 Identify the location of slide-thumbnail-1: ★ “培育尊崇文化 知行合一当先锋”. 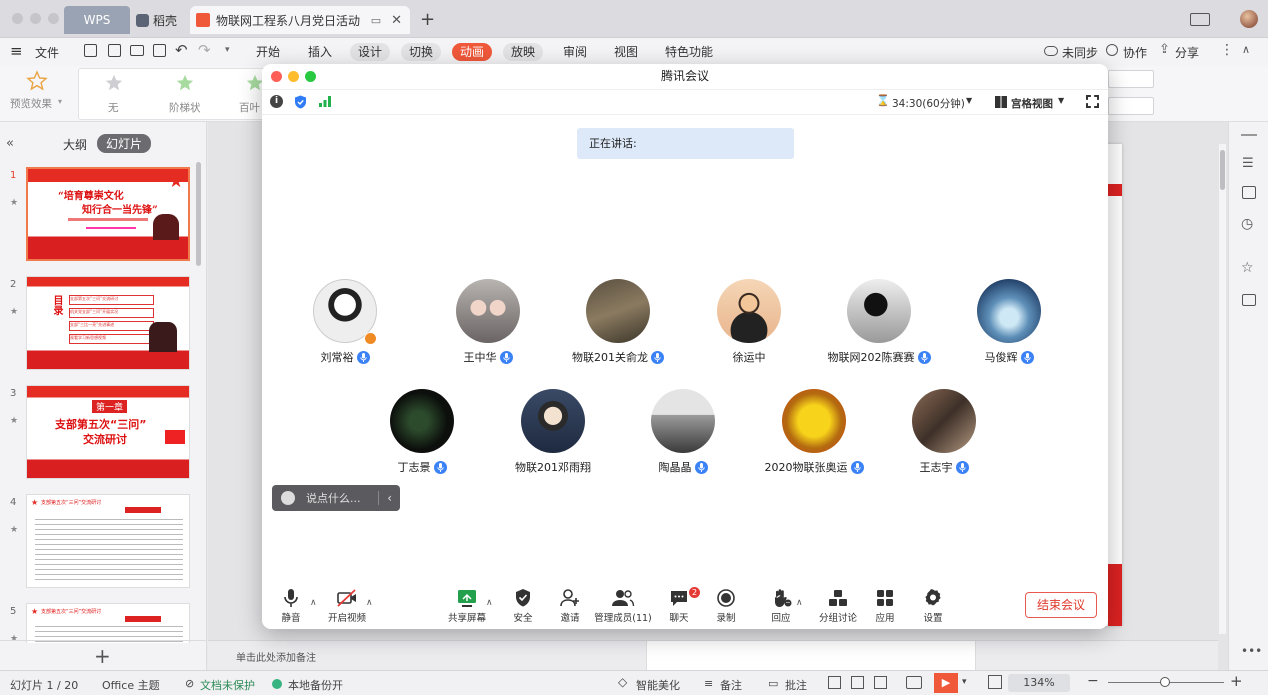
(108, 214).